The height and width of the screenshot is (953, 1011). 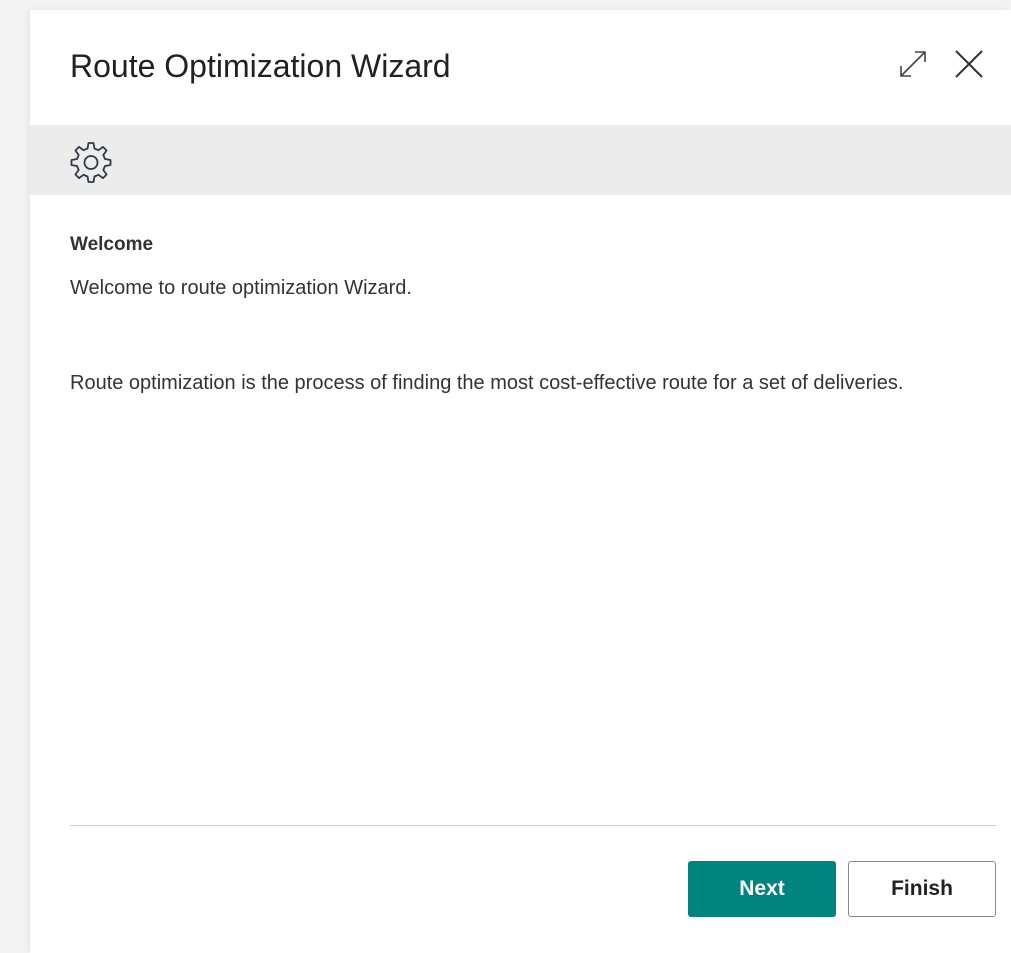 What do you see at coordinates (241, 288) in the screenshot?
I see `welcome-text: Welcome to route optimization Wizard.` at bounding box center [241, 288].